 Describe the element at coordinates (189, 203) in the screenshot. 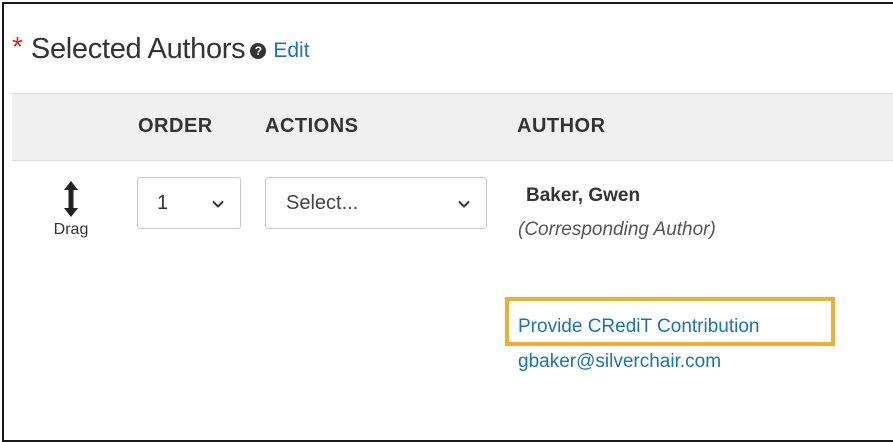

I see `order-select: 1` at that location.